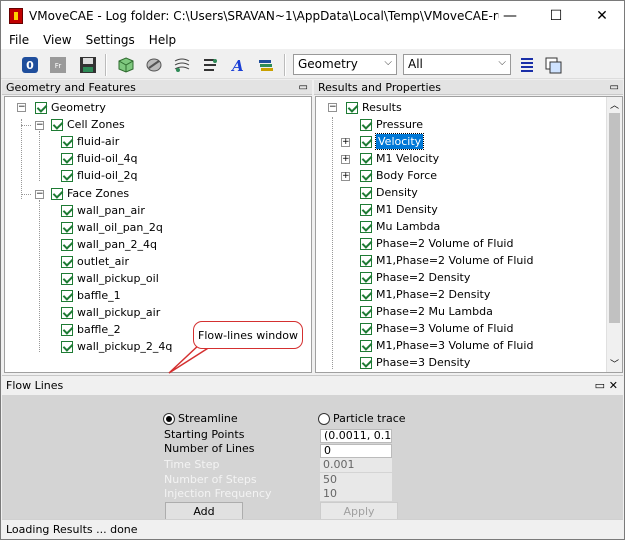 This screenshot has width=625, height=540. Describe the element at coordinates (112, 227) in the screenshot. I see `tree-item: wall_oil_pan_2q` at that location.